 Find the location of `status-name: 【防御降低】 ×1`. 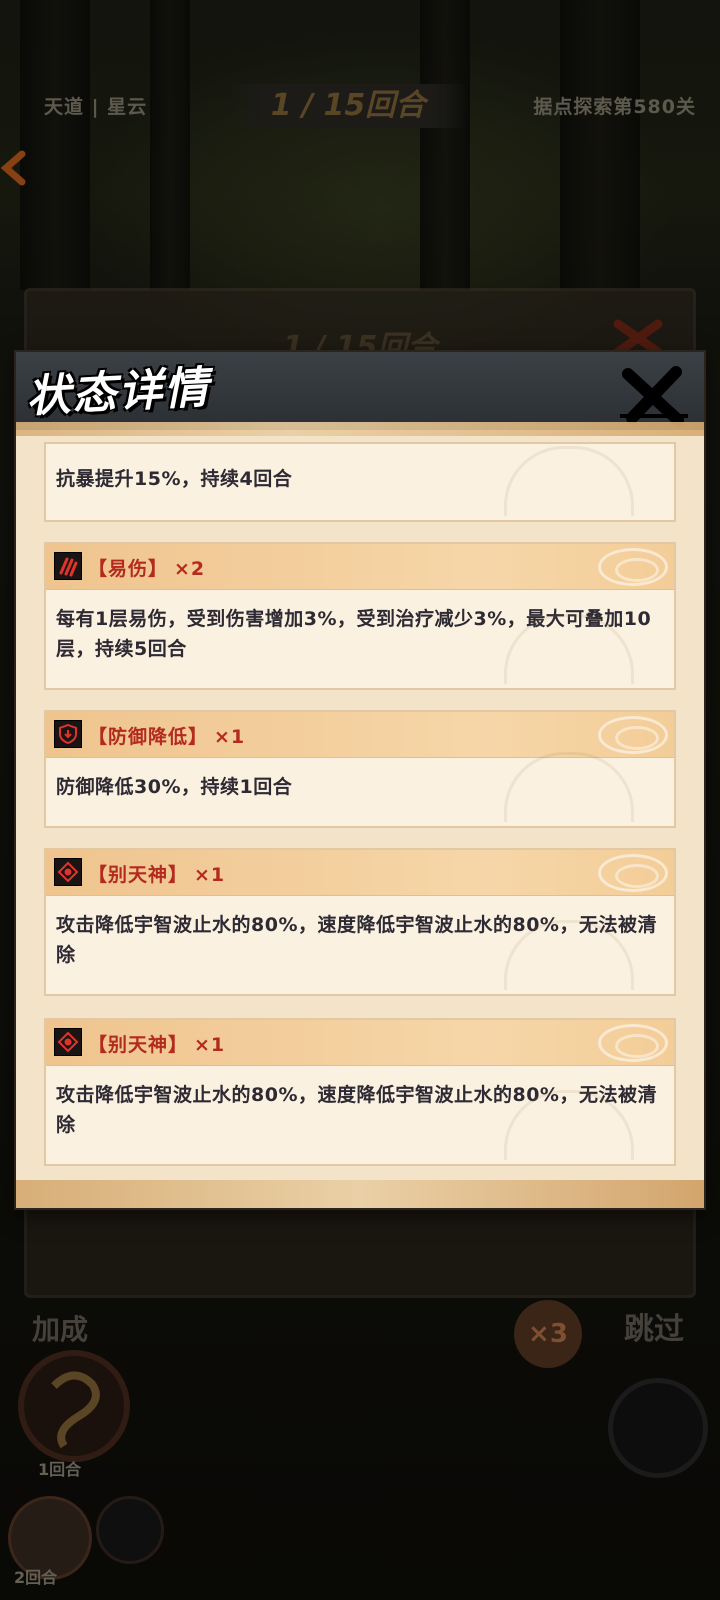

status-name: 【防御降低】 ×1 is located at coordinates (167, 737).